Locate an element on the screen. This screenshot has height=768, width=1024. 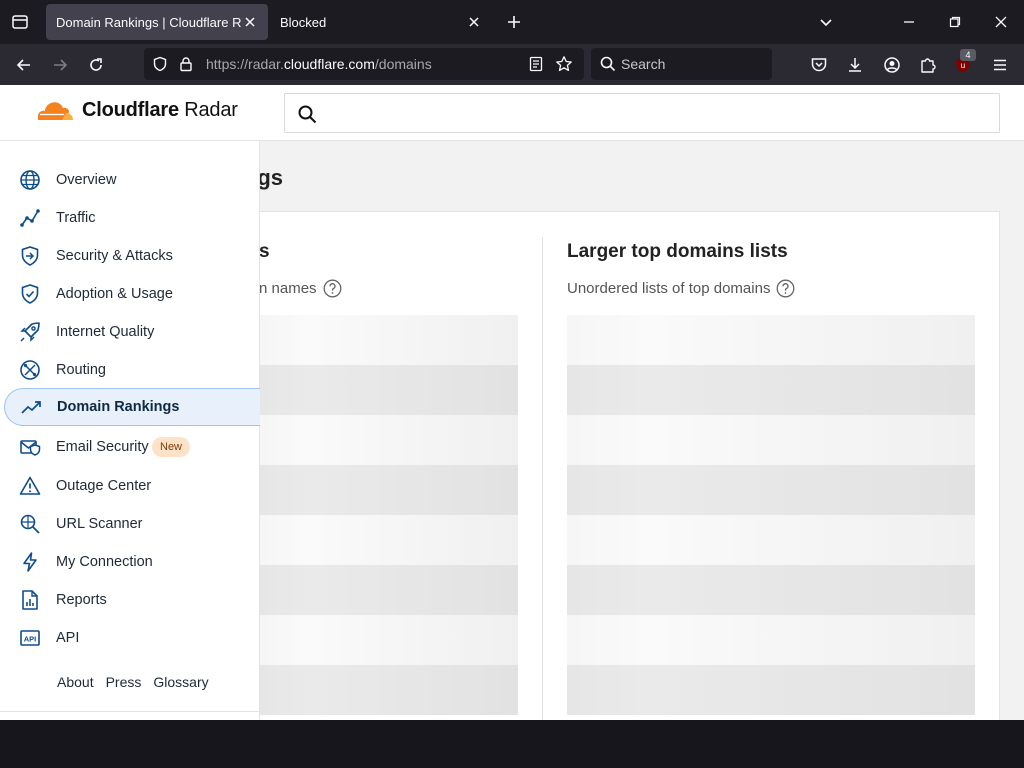
url-text: https://radar.cloudflare.com/domains is located at coordinates (319, 64).